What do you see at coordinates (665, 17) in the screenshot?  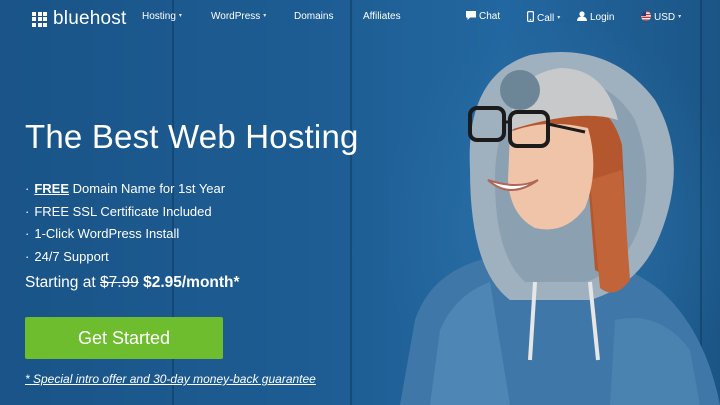 I see `nav-currency-label: USD` at bounding box center [665, 17].